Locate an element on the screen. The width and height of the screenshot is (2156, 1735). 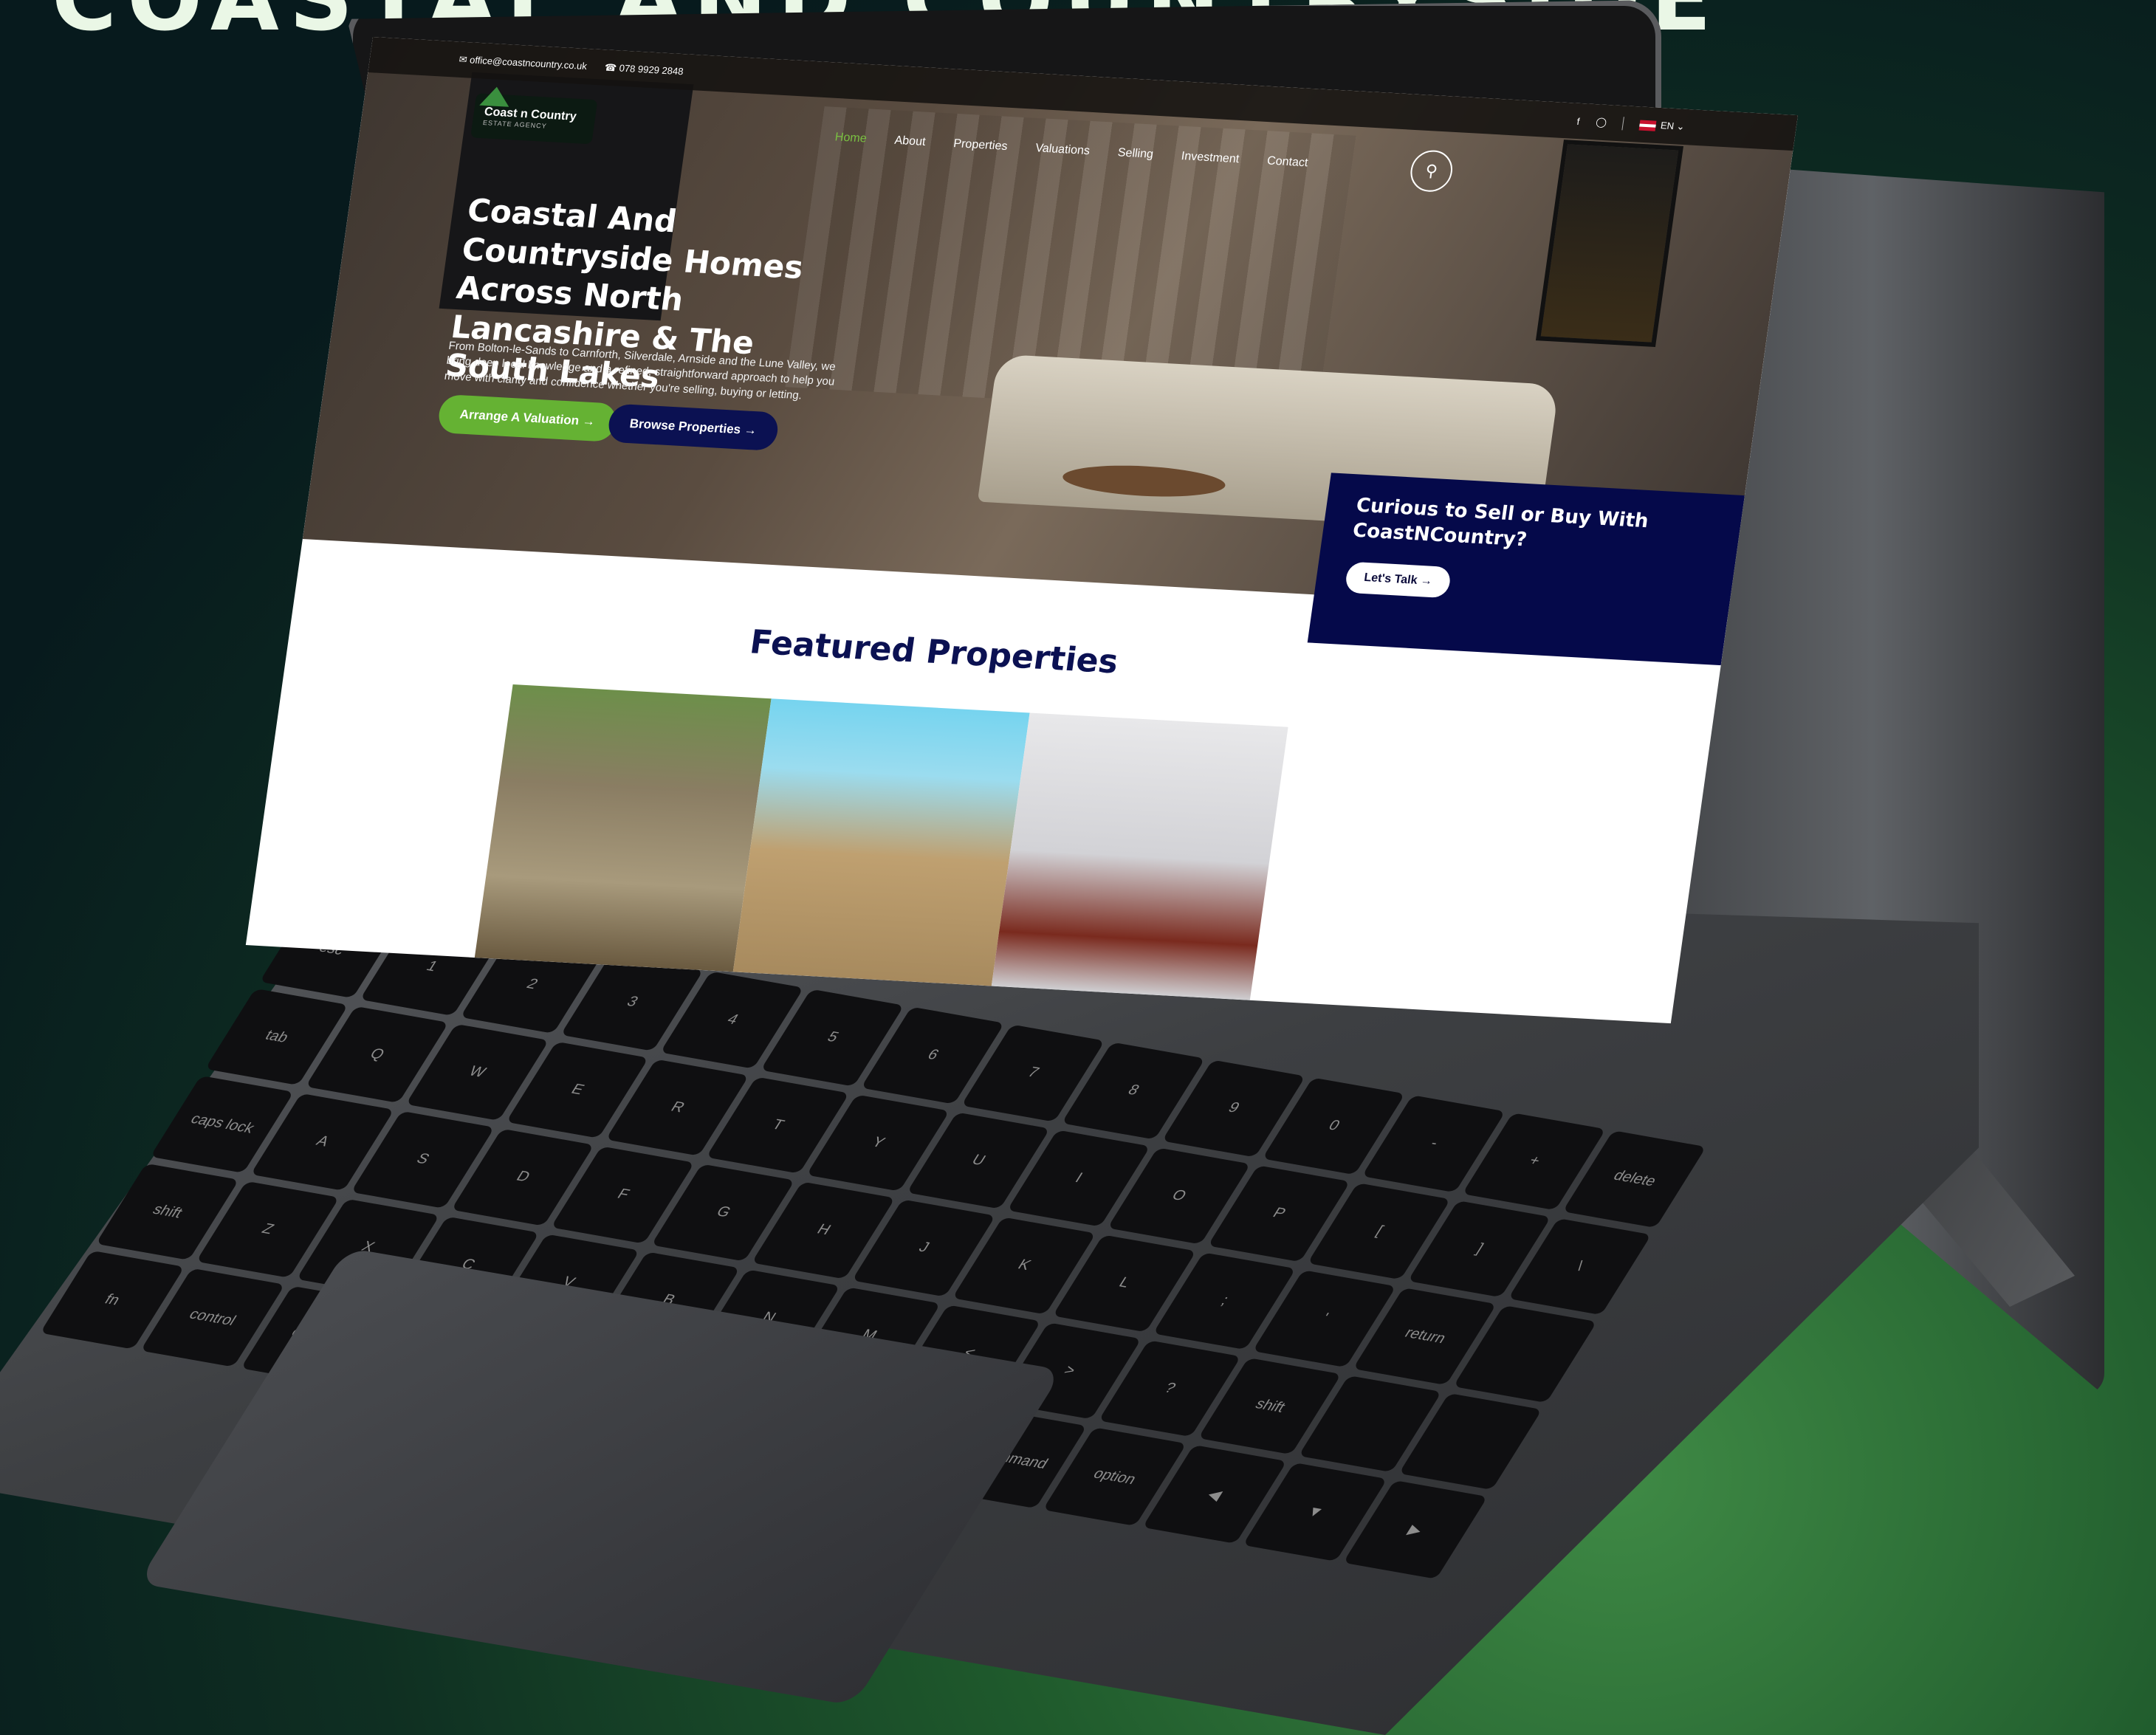
logo-mountain-icon is located at coordinates (495, 96).